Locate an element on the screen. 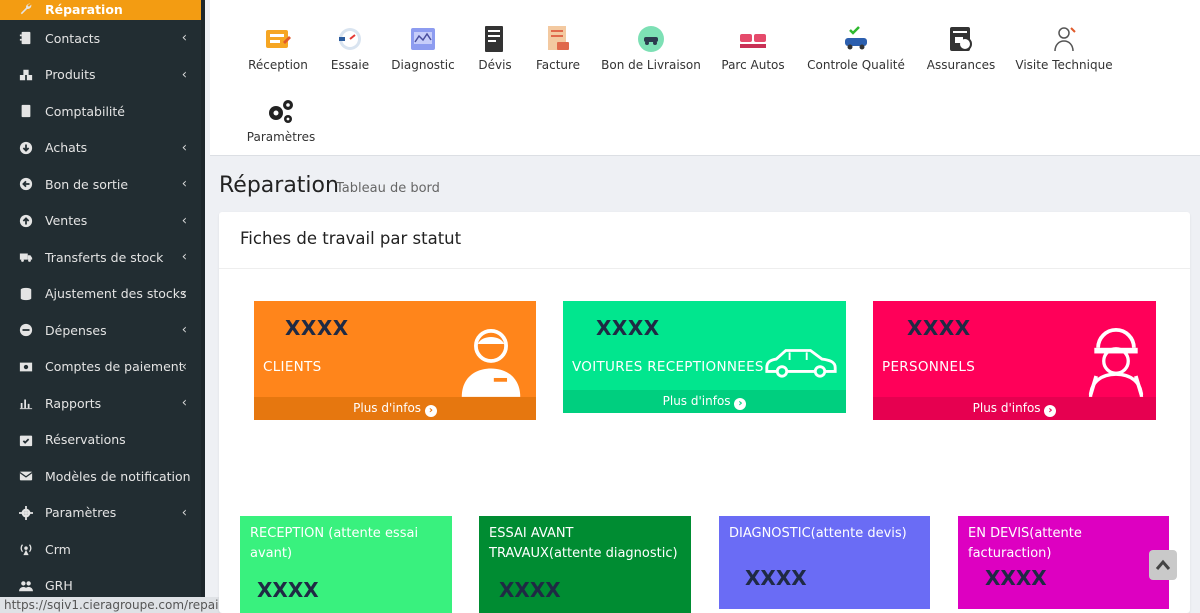 The height and width of the screenshot is (613, 1200). status-label: RECEPTION (attente essai avant) is located at coordinates (334, 543).